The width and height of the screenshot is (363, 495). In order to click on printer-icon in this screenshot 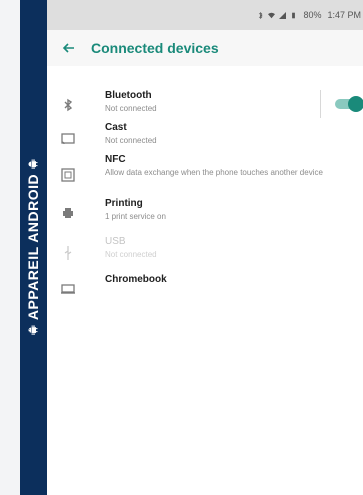, I will do `click(68, 213)`.